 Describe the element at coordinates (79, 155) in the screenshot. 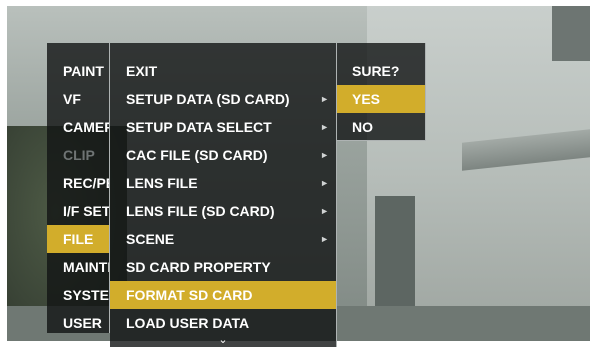

I see `main-menu-item-clip: CLIP` at that location.